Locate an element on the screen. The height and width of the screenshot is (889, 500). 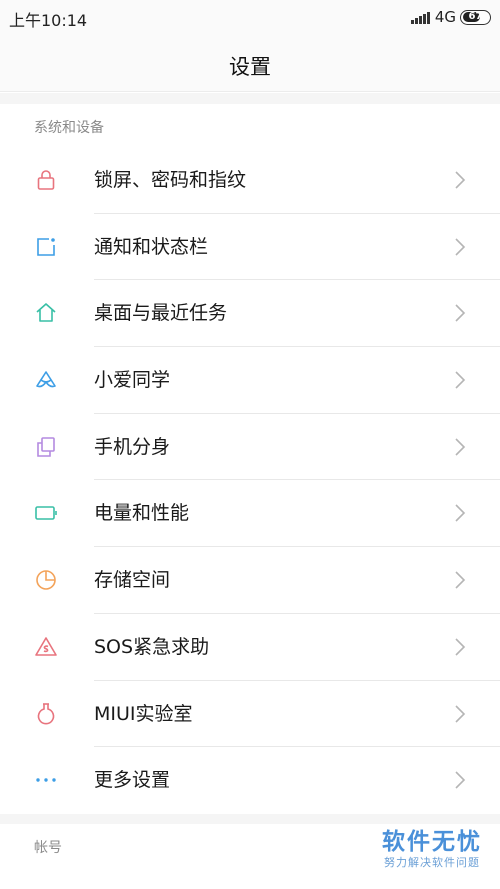
settings-item-label: 电量和性能 is located at coordinates (142, 513).